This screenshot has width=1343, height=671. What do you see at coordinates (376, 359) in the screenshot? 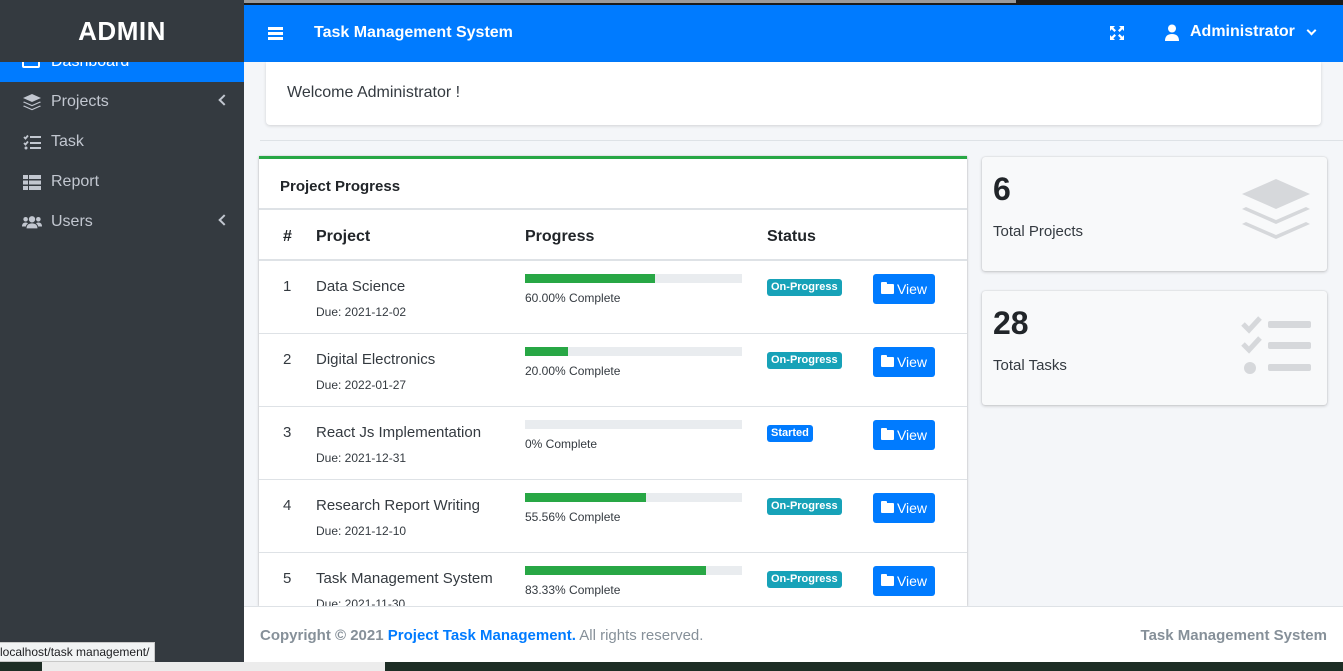
I see `project-name: Digital Electronics` at bounding box center [376, 359].